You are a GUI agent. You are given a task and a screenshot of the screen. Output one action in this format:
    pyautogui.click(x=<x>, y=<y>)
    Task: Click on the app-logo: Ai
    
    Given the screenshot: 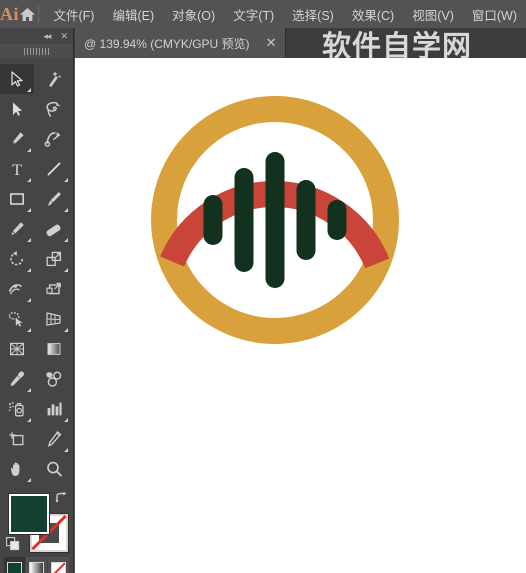 What is the action you would take?
    pyautogui.click(x=10, y=13)
    